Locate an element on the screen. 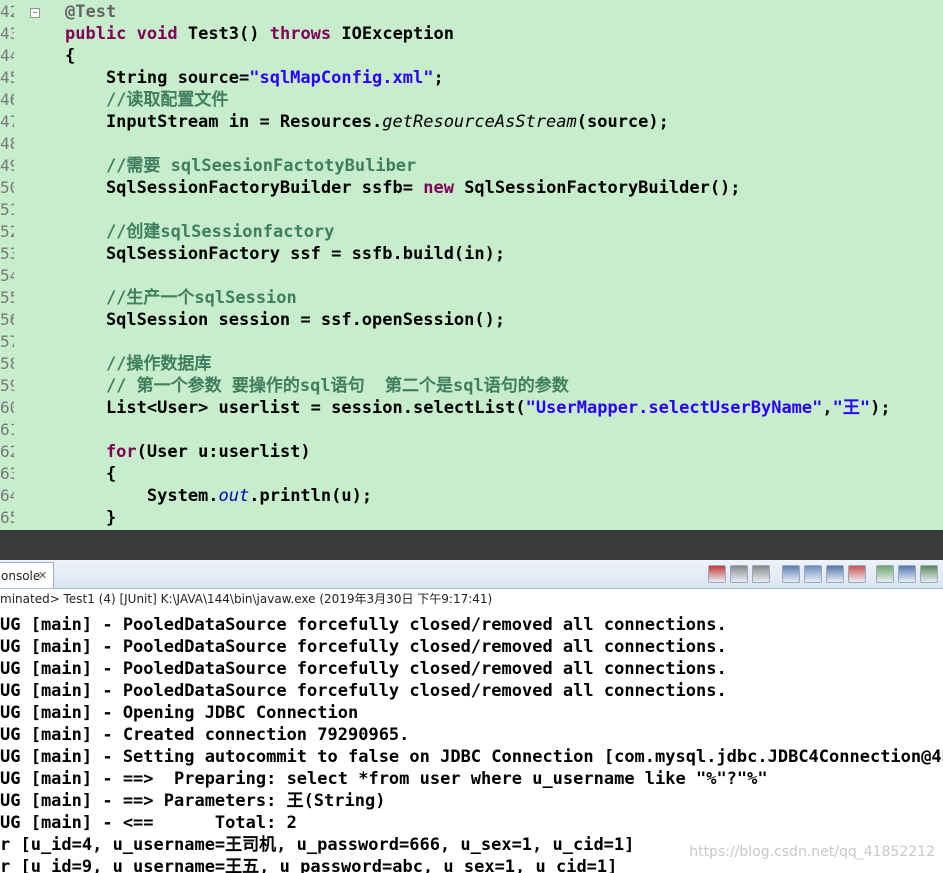 The width and height of the screenshot is (943, 873). line-text: } is located at coordinates (91, 518).